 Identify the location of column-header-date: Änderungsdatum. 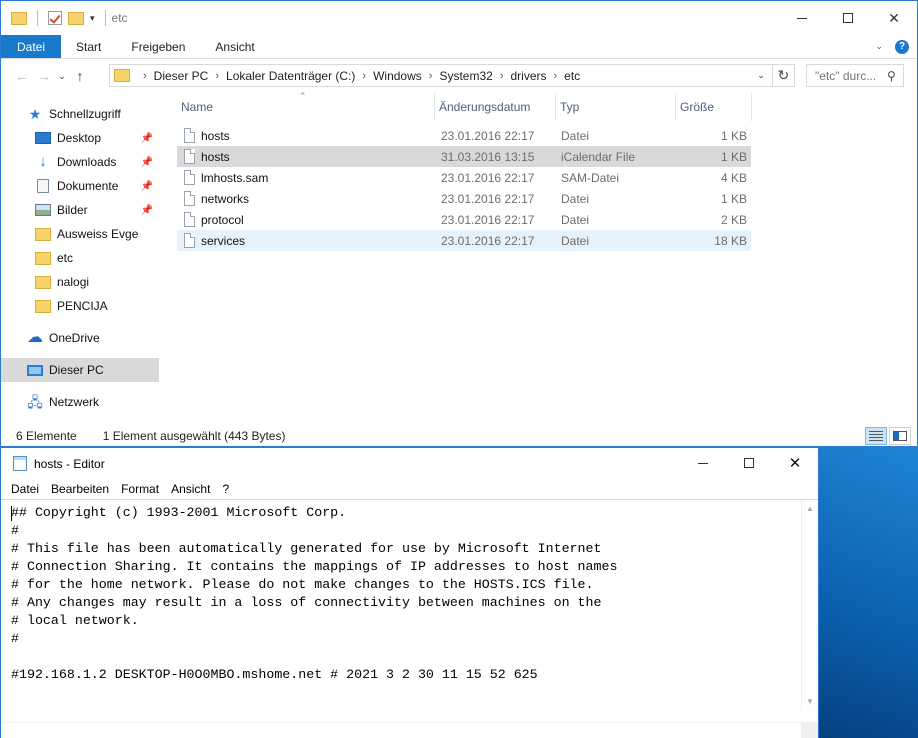
(495, 107).